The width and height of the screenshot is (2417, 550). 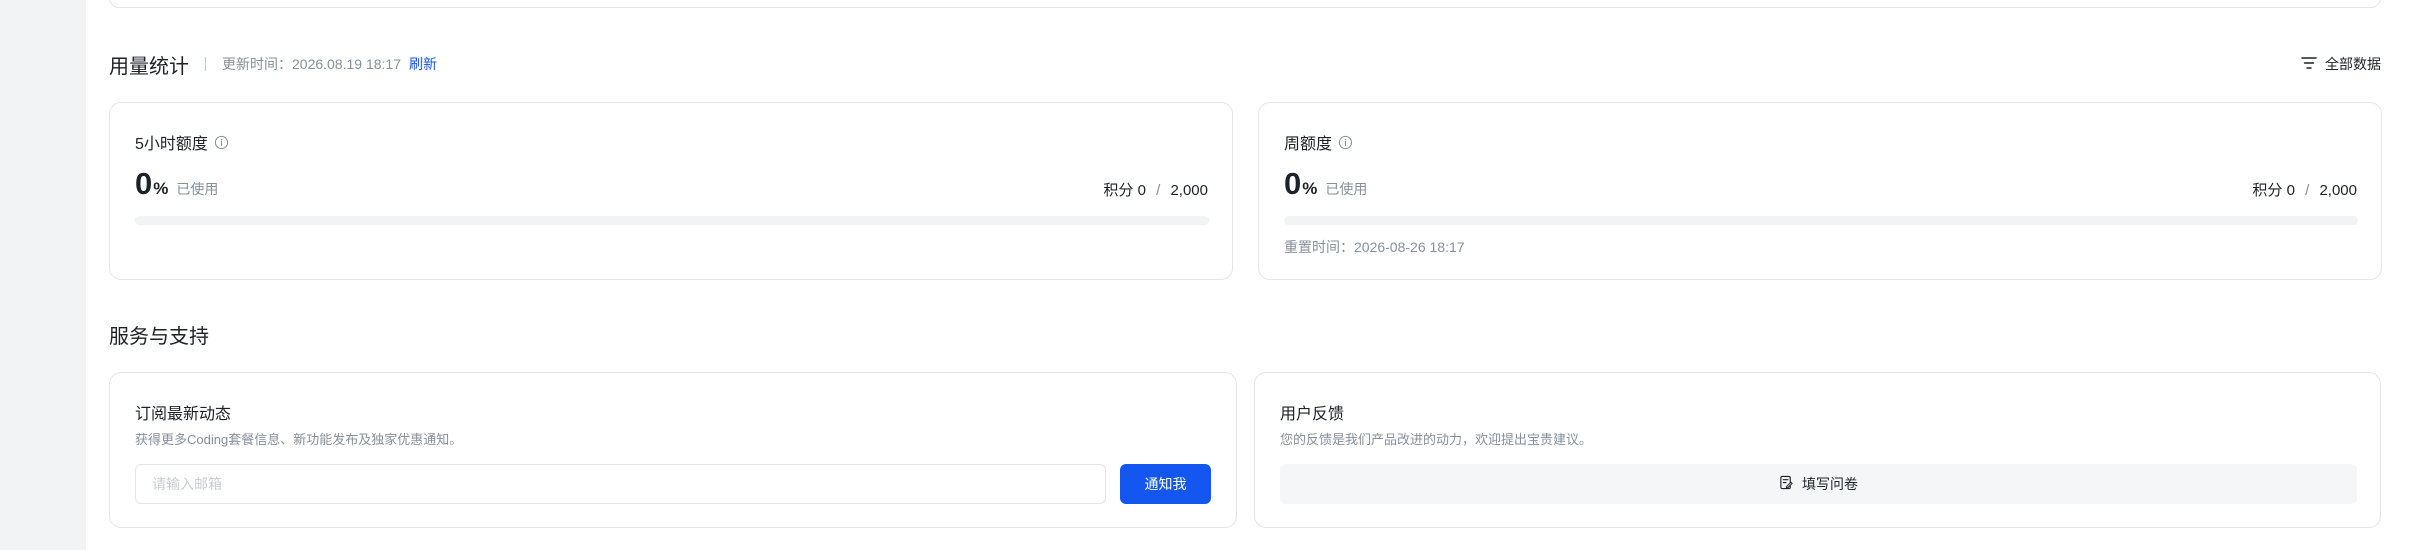 I want to click on usage-header: 用量统计 更新时间： 2026.08.19 18:17 刷新 全部数据, so click(x=1245, y=64).